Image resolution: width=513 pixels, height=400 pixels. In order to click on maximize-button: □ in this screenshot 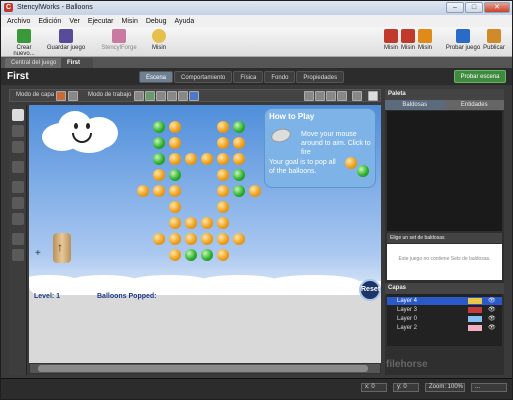, I will do `click(474, 7)`.